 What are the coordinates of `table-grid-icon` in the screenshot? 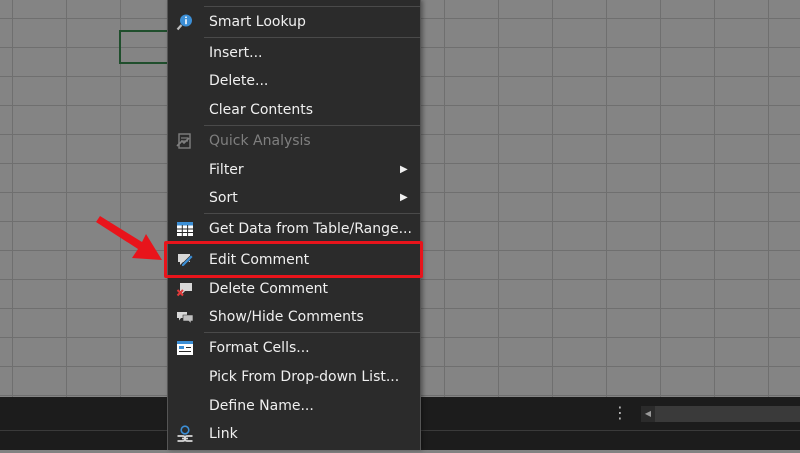 It's located at (185, 229).